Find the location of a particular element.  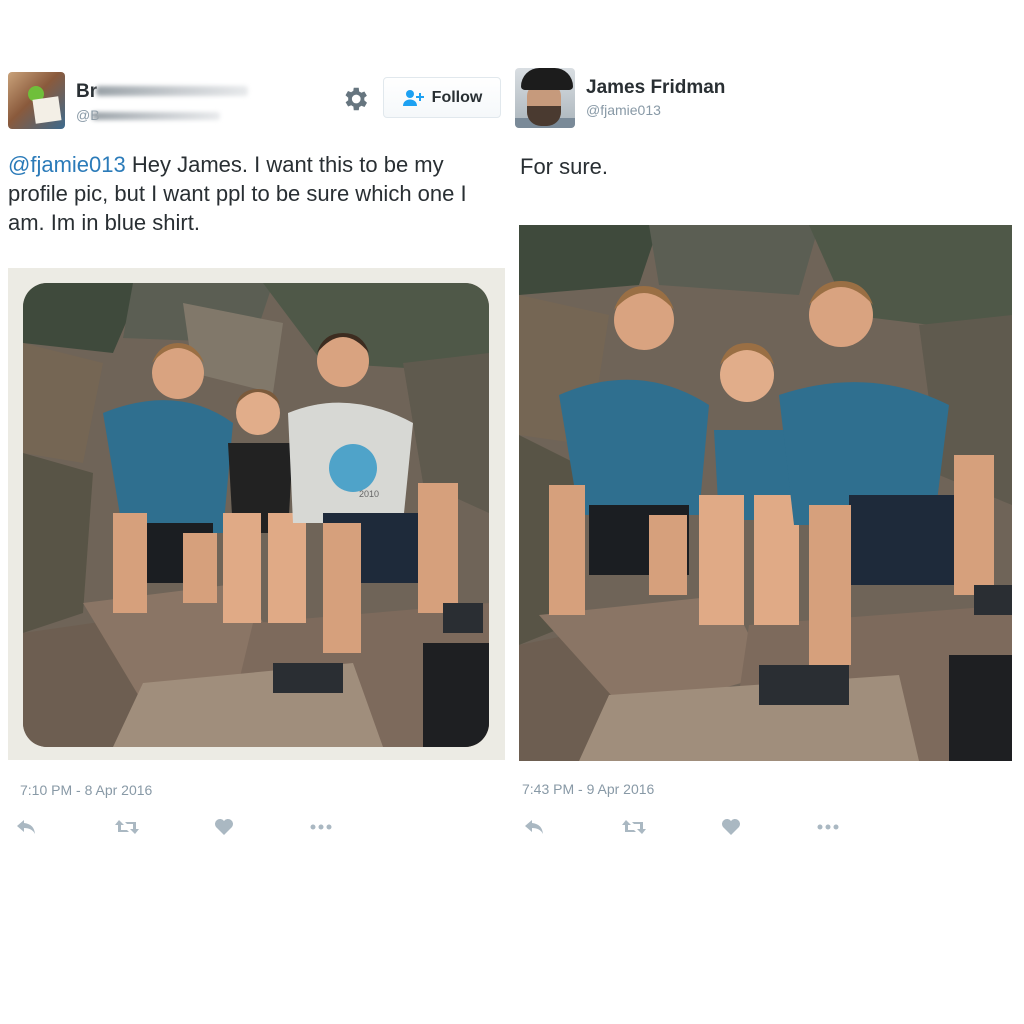

tweet-timestamp: 7:43 PM - 9 Apr 2016 is located at coordinates (588, 789).